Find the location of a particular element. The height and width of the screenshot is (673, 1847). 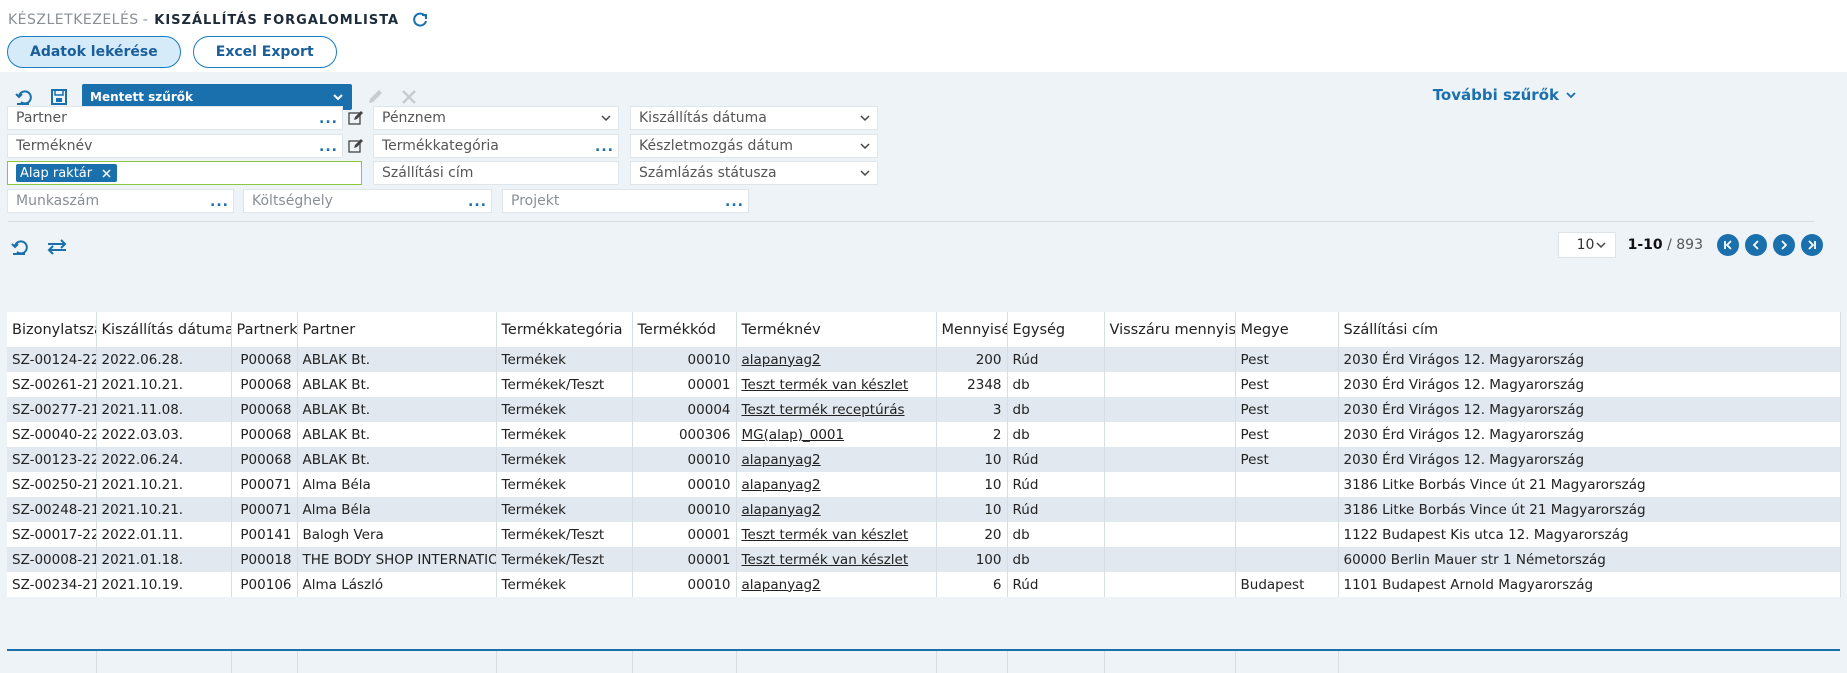

cell-product-code: 00001 is located at coordinates (684, 534).